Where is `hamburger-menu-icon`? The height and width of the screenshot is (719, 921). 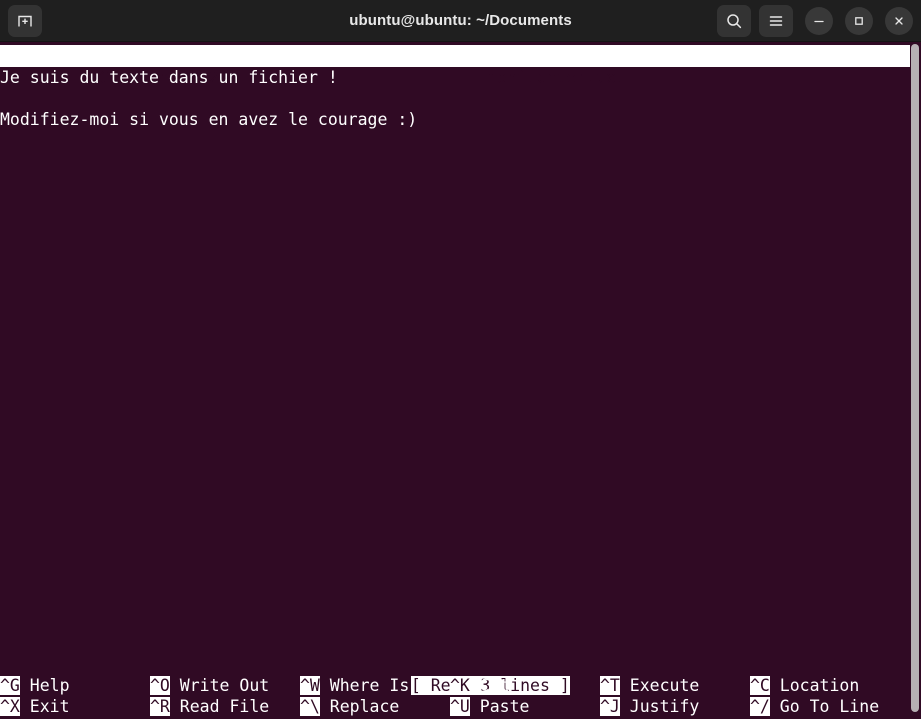
hamburger-menu-icon is located at coordinates (776, 20).